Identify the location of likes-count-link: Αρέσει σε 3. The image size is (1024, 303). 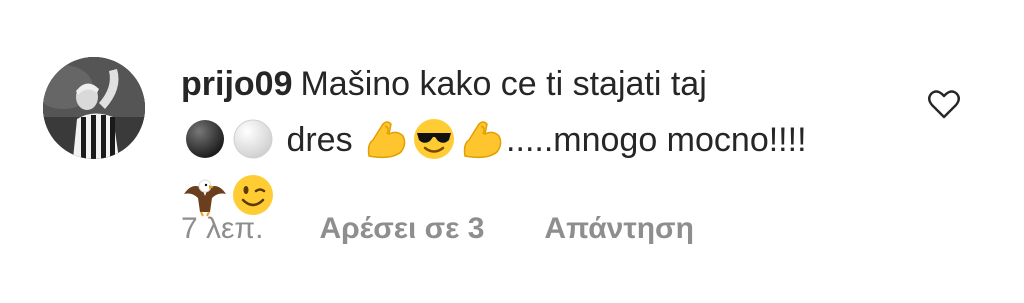
(401, 229).